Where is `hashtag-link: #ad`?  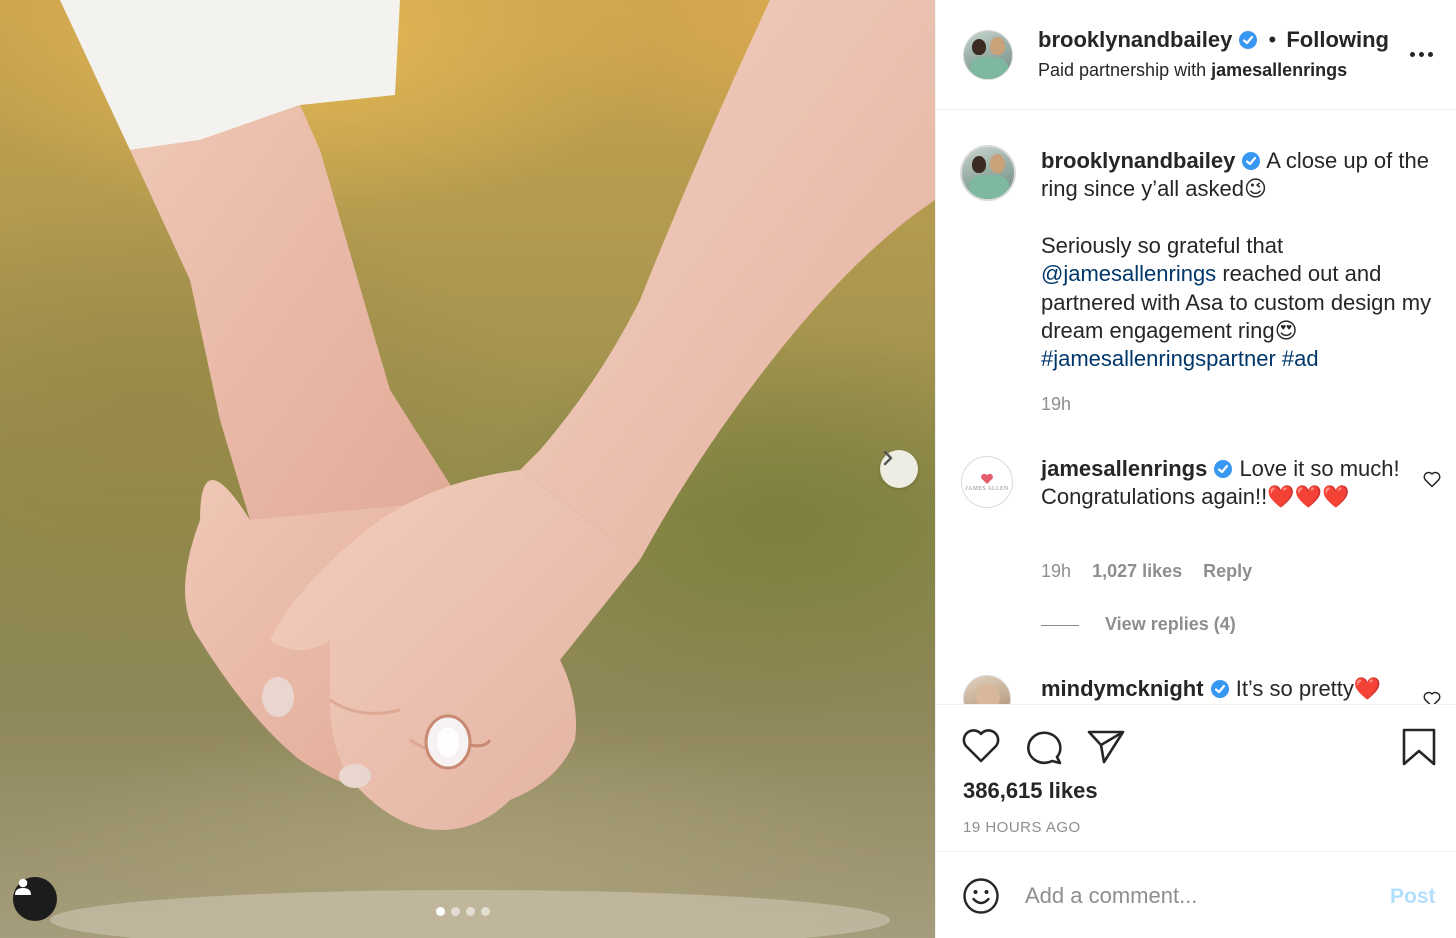
hashtag-link: #ad is located at coordinates (1300, 358).